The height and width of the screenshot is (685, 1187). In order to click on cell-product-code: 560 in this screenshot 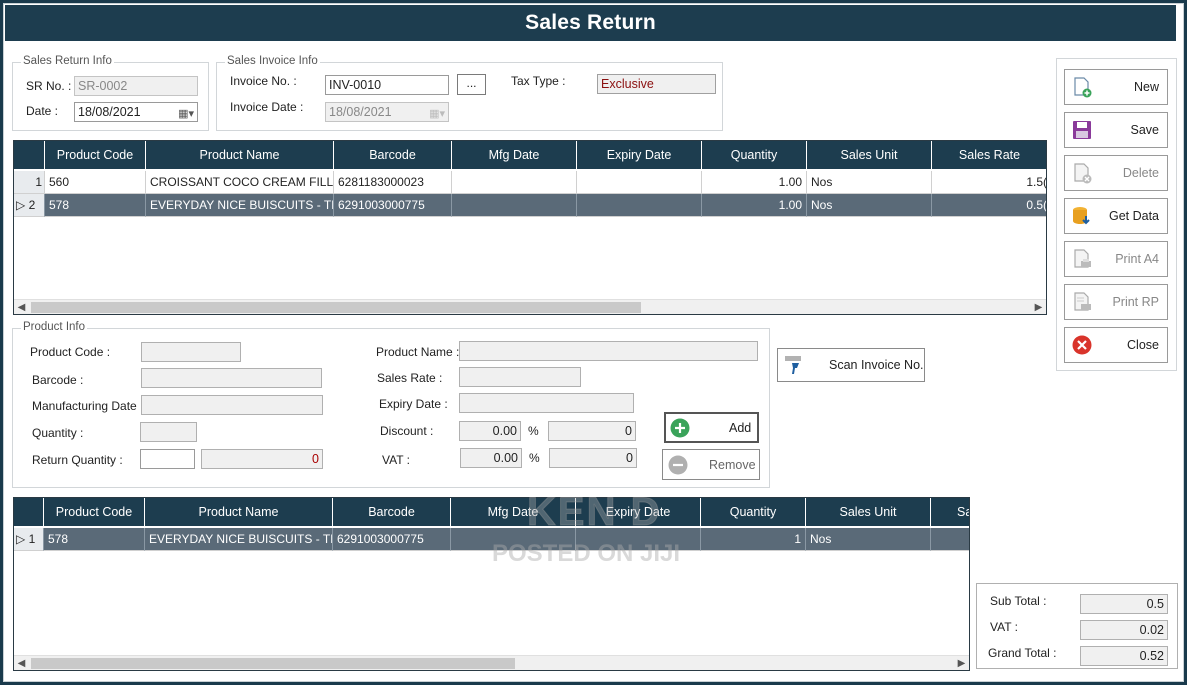, I will do `click(95, 182)`.